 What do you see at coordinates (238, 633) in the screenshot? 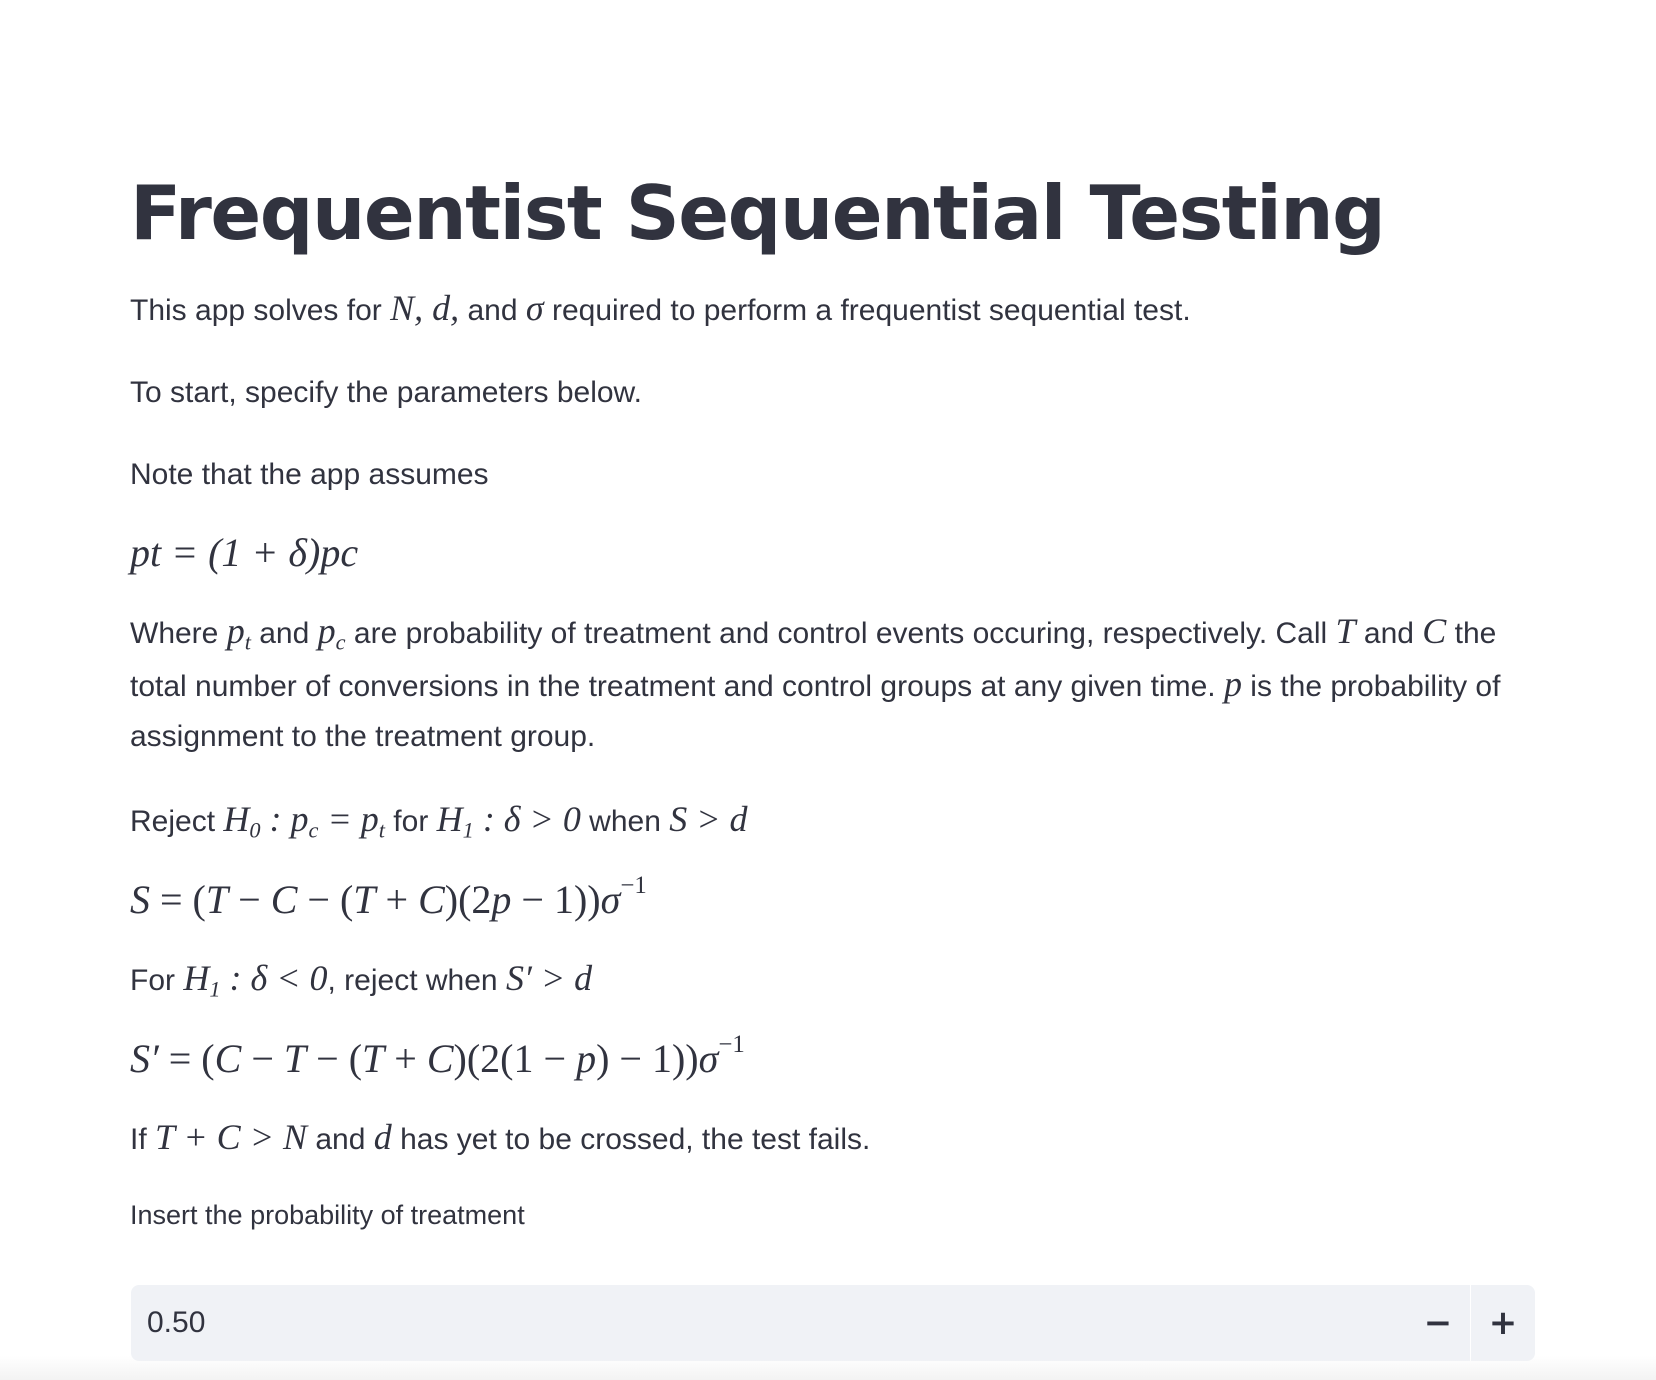
I see `var-pt: pt` at bounding box center [238, 633].